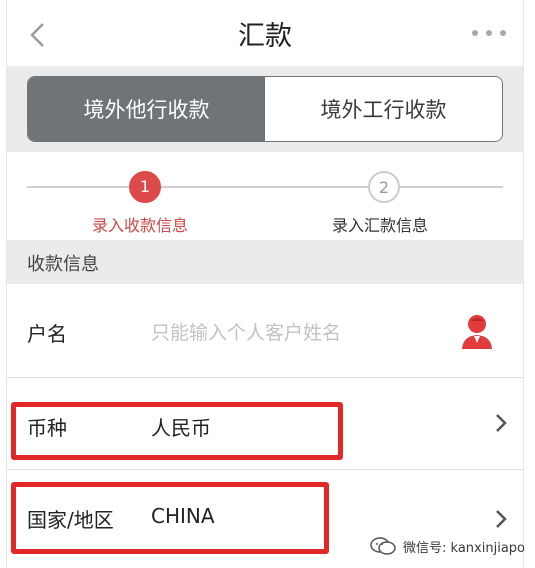 This screenshot has width=535, height=568. What do you see at coordinates (146, 109) in the screenshot?
I see `tab-overseas-other-bank: 境外他行收款` at bounding box center [146, 109].